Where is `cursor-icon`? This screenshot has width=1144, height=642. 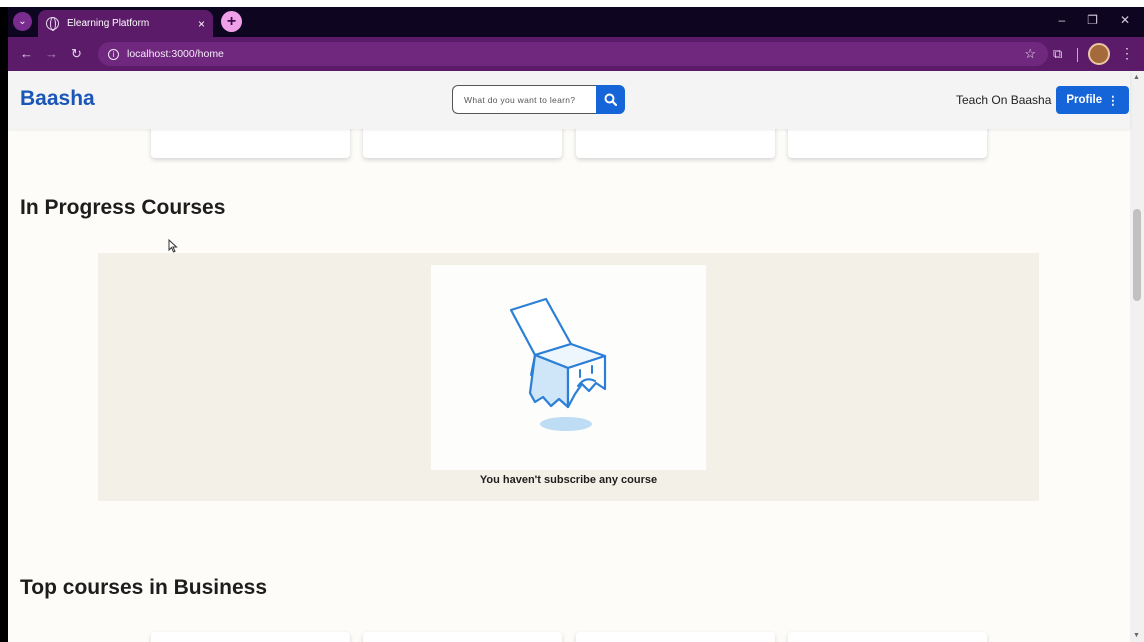
cursor-icon is located at coordinates (173, 246).